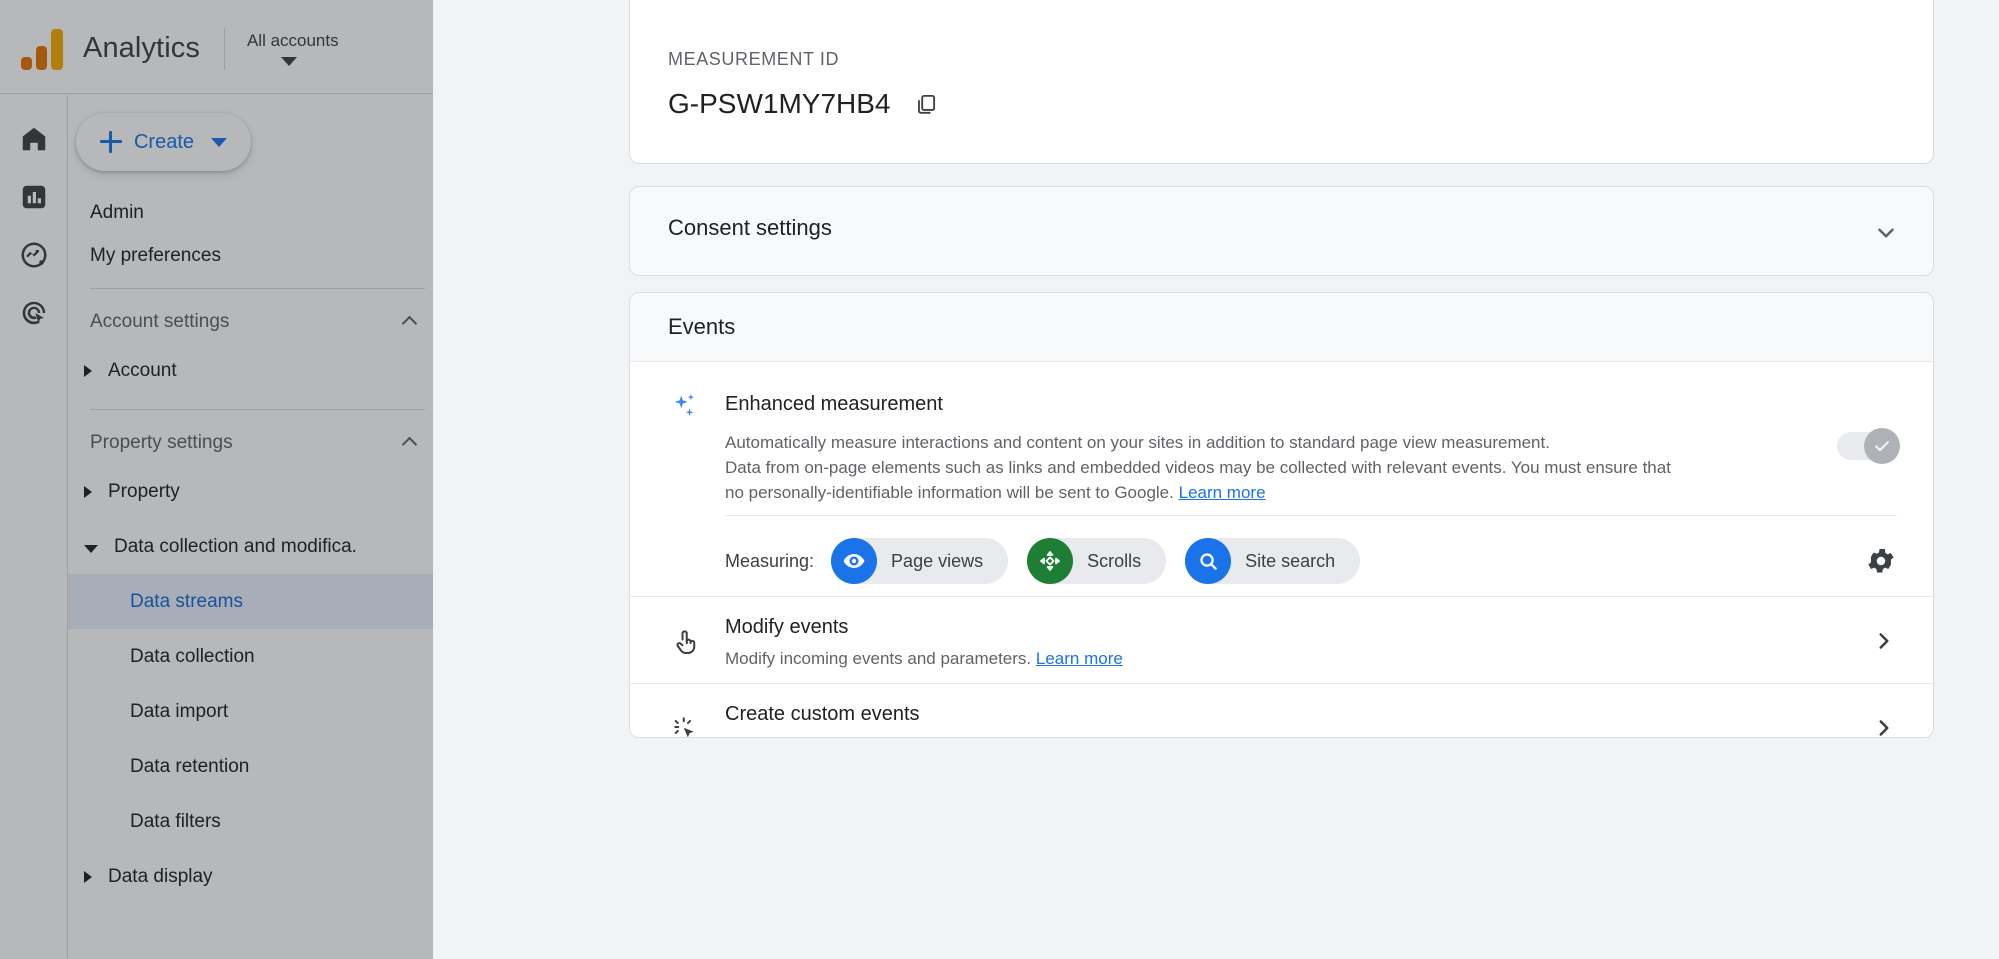 The height and width of the screenshot is (959, 1999). What do you see at coordinates (250, 491) in the screenshot?
I see `sidebar-item-property: Property` at bounding box center [250, 491].